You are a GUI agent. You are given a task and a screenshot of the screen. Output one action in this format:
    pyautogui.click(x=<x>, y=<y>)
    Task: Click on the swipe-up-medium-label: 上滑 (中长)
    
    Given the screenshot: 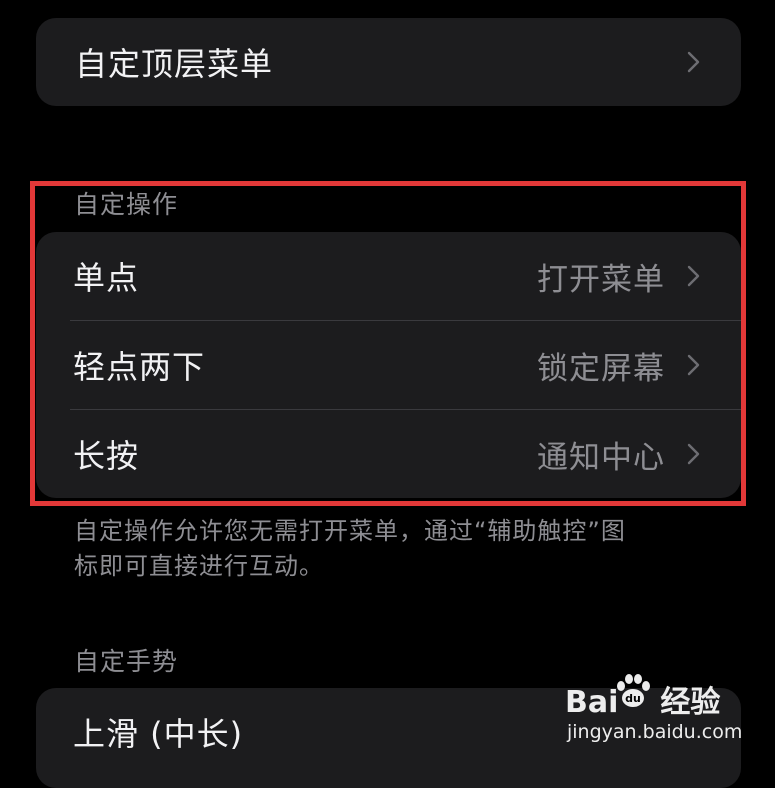 What is the action you would take?
    pyautogui.click(x=158, y=734)
    